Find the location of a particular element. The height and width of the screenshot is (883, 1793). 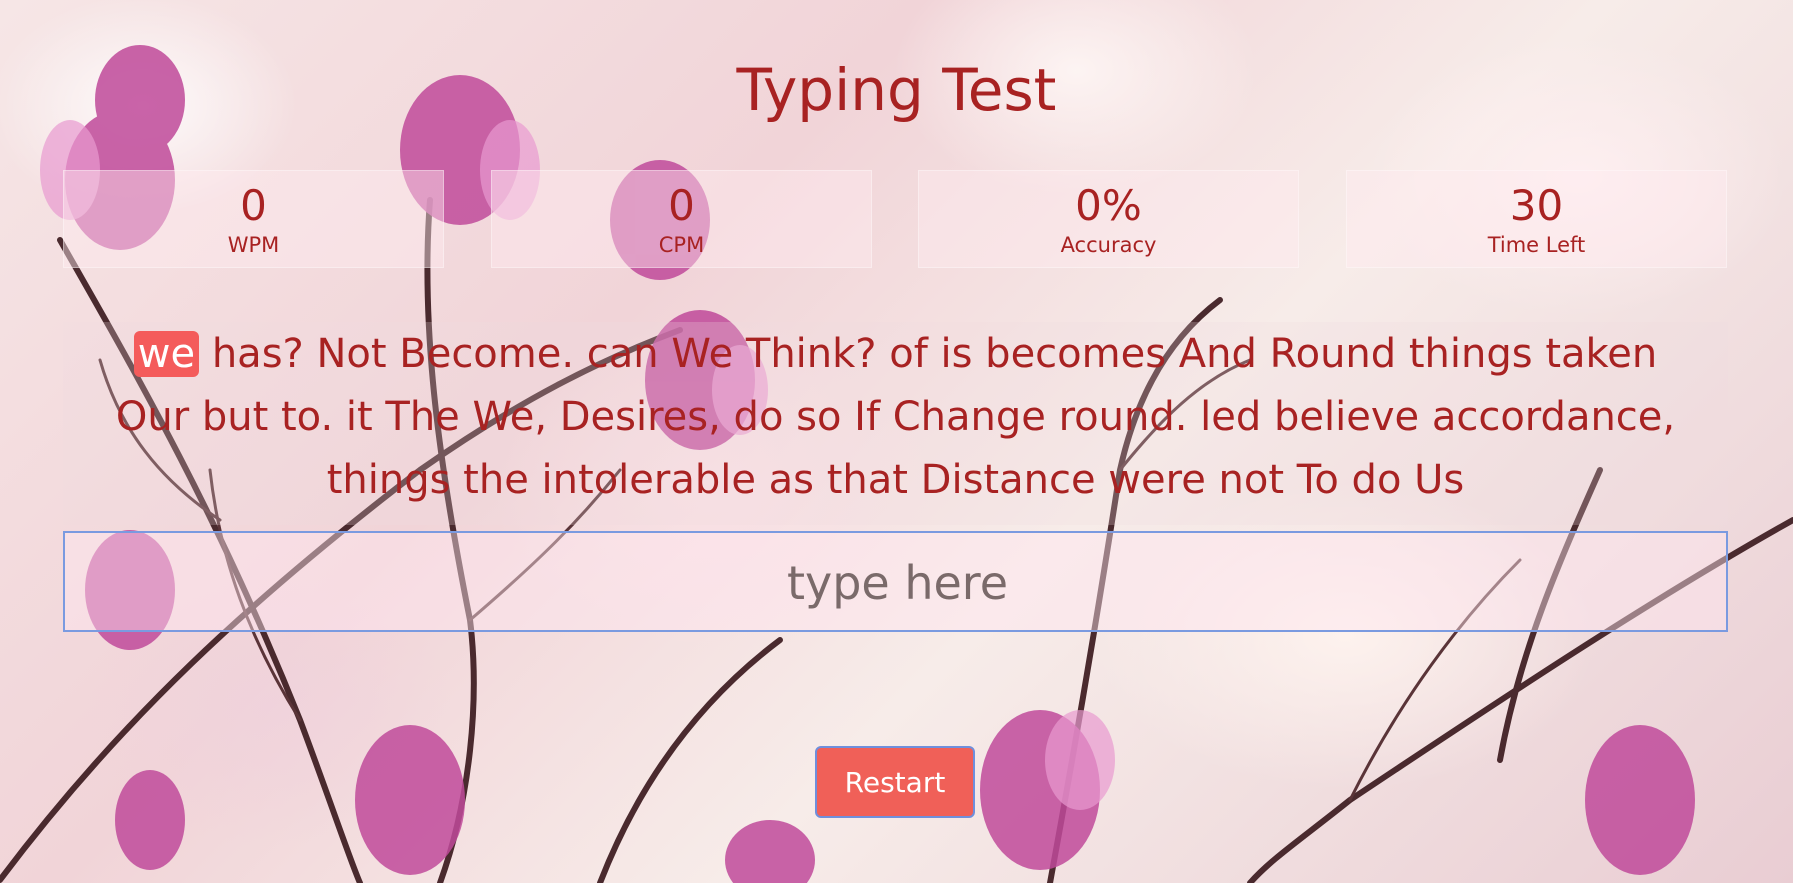

stat-accuracy: 0% Accuracy is located at coordinates (1108, 219).